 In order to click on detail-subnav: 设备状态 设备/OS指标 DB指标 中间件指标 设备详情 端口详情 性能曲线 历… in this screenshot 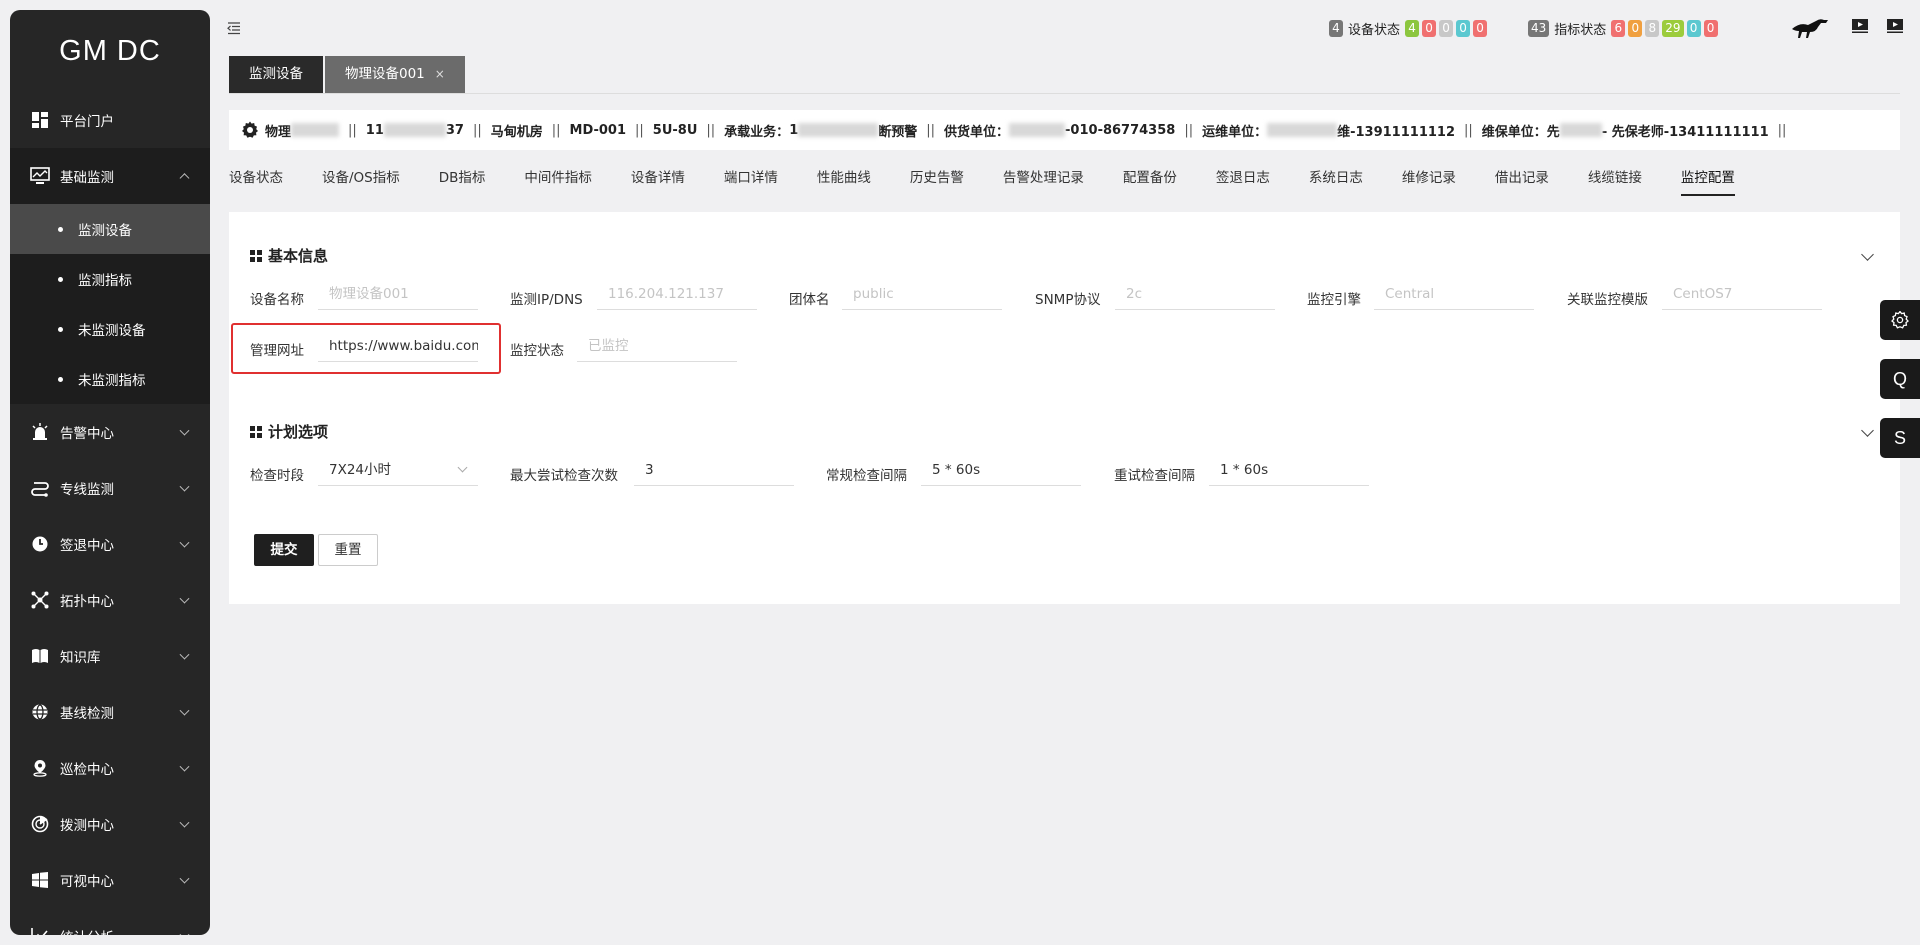, I will do `click(1001, 181)`.